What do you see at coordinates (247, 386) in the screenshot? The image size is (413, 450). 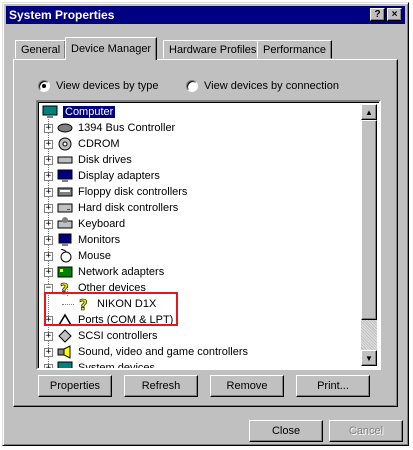 I see `remove-button: Remove` at bounding box center [247, 386].